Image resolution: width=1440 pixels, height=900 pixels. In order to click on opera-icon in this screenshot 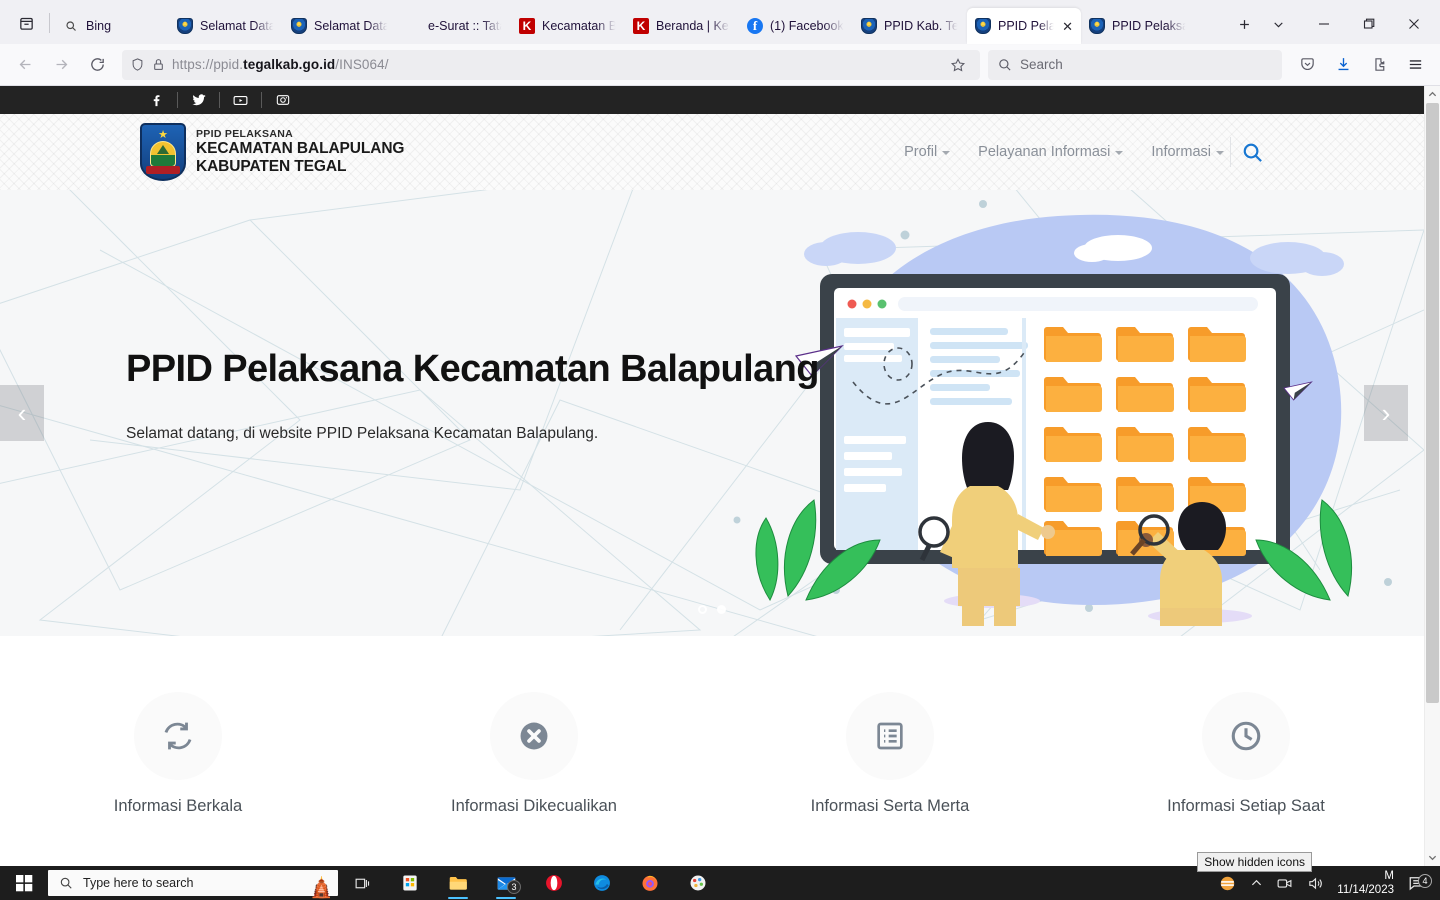, I will do `click(554, 883)`.